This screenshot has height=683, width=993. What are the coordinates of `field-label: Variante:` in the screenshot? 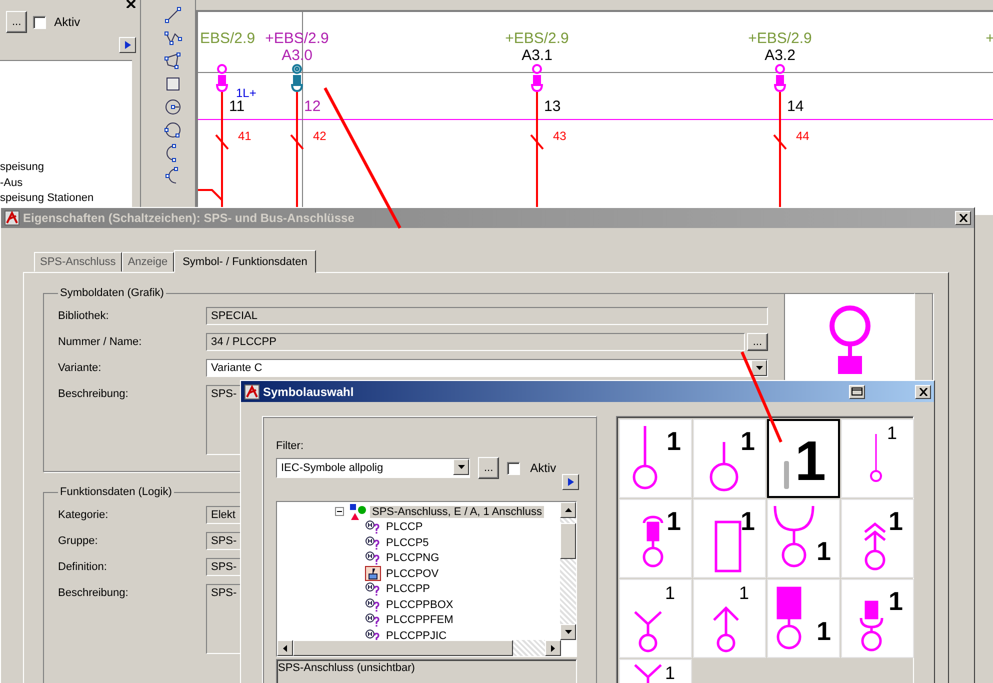 It's located at (80, 368).